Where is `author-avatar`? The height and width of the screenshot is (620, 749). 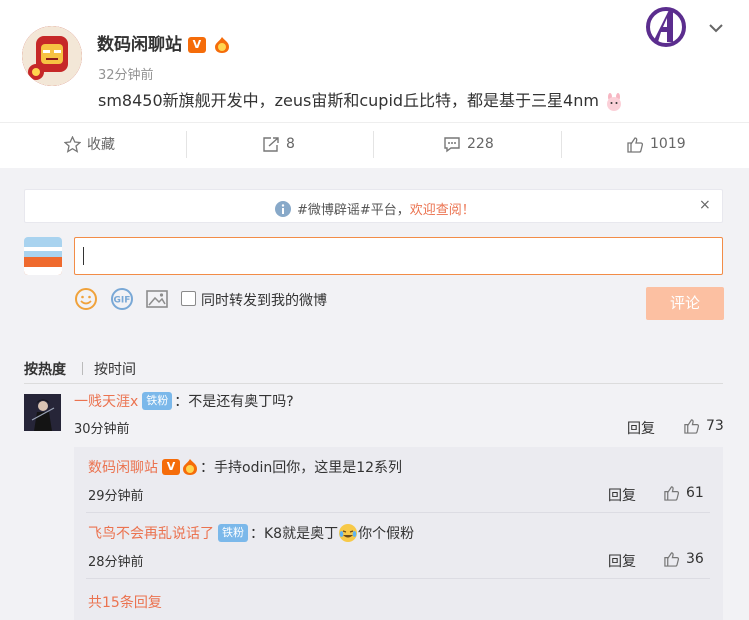
author-avatar is located at coordinates (52, 56).